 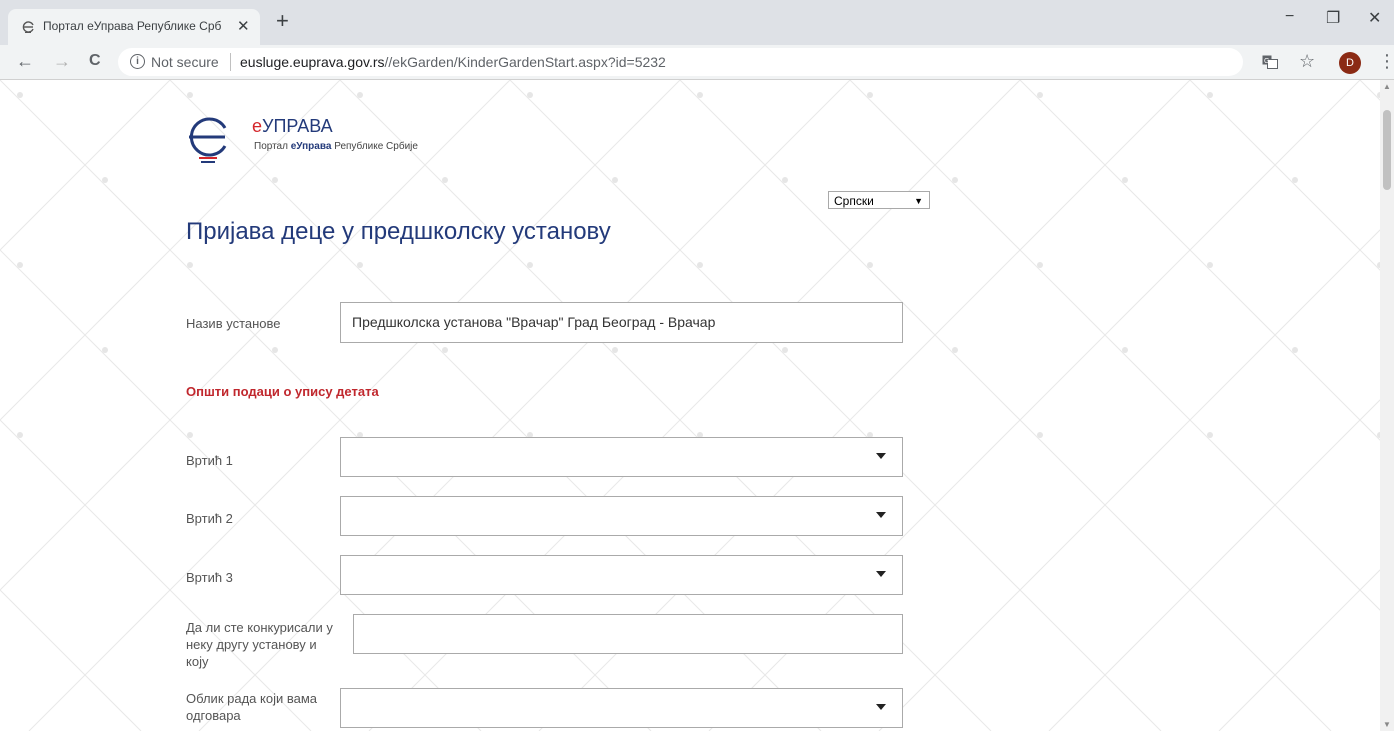 What do you see at coordinates (1289, 17) in the screenshot?
I see `minimize-button: −` at bounding box center [1289, 17].